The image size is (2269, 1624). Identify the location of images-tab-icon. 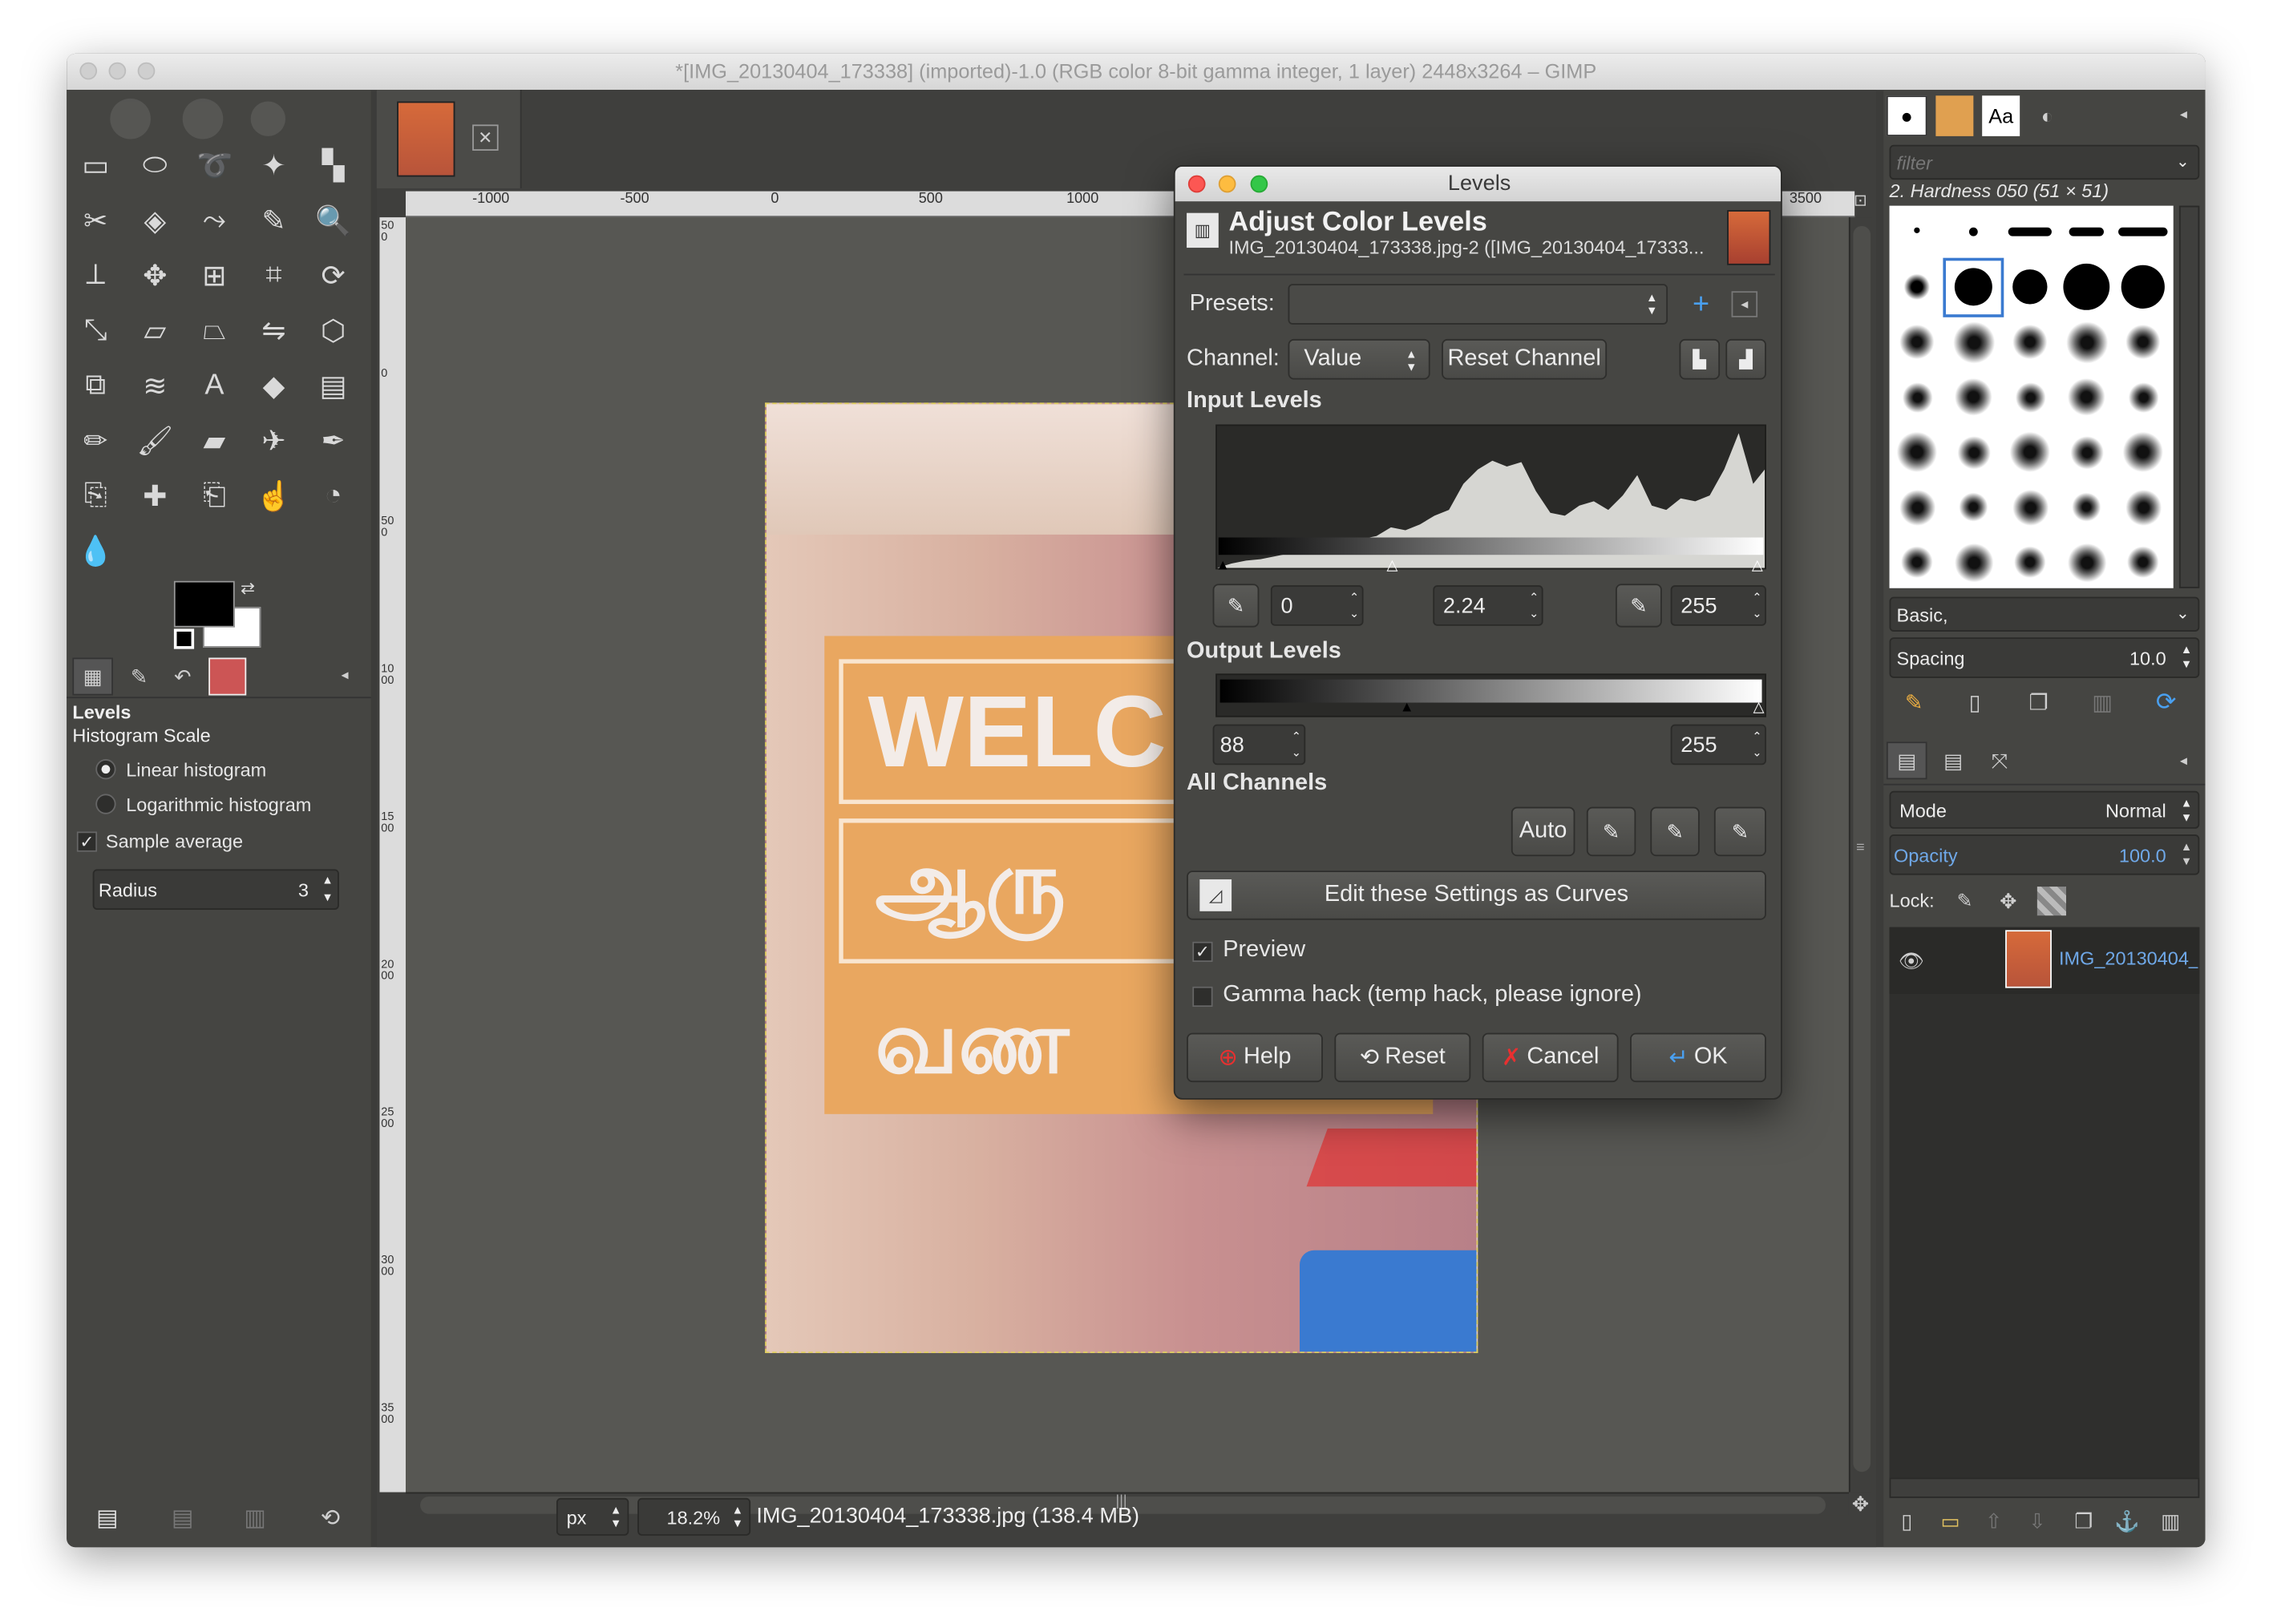
(227, 676).